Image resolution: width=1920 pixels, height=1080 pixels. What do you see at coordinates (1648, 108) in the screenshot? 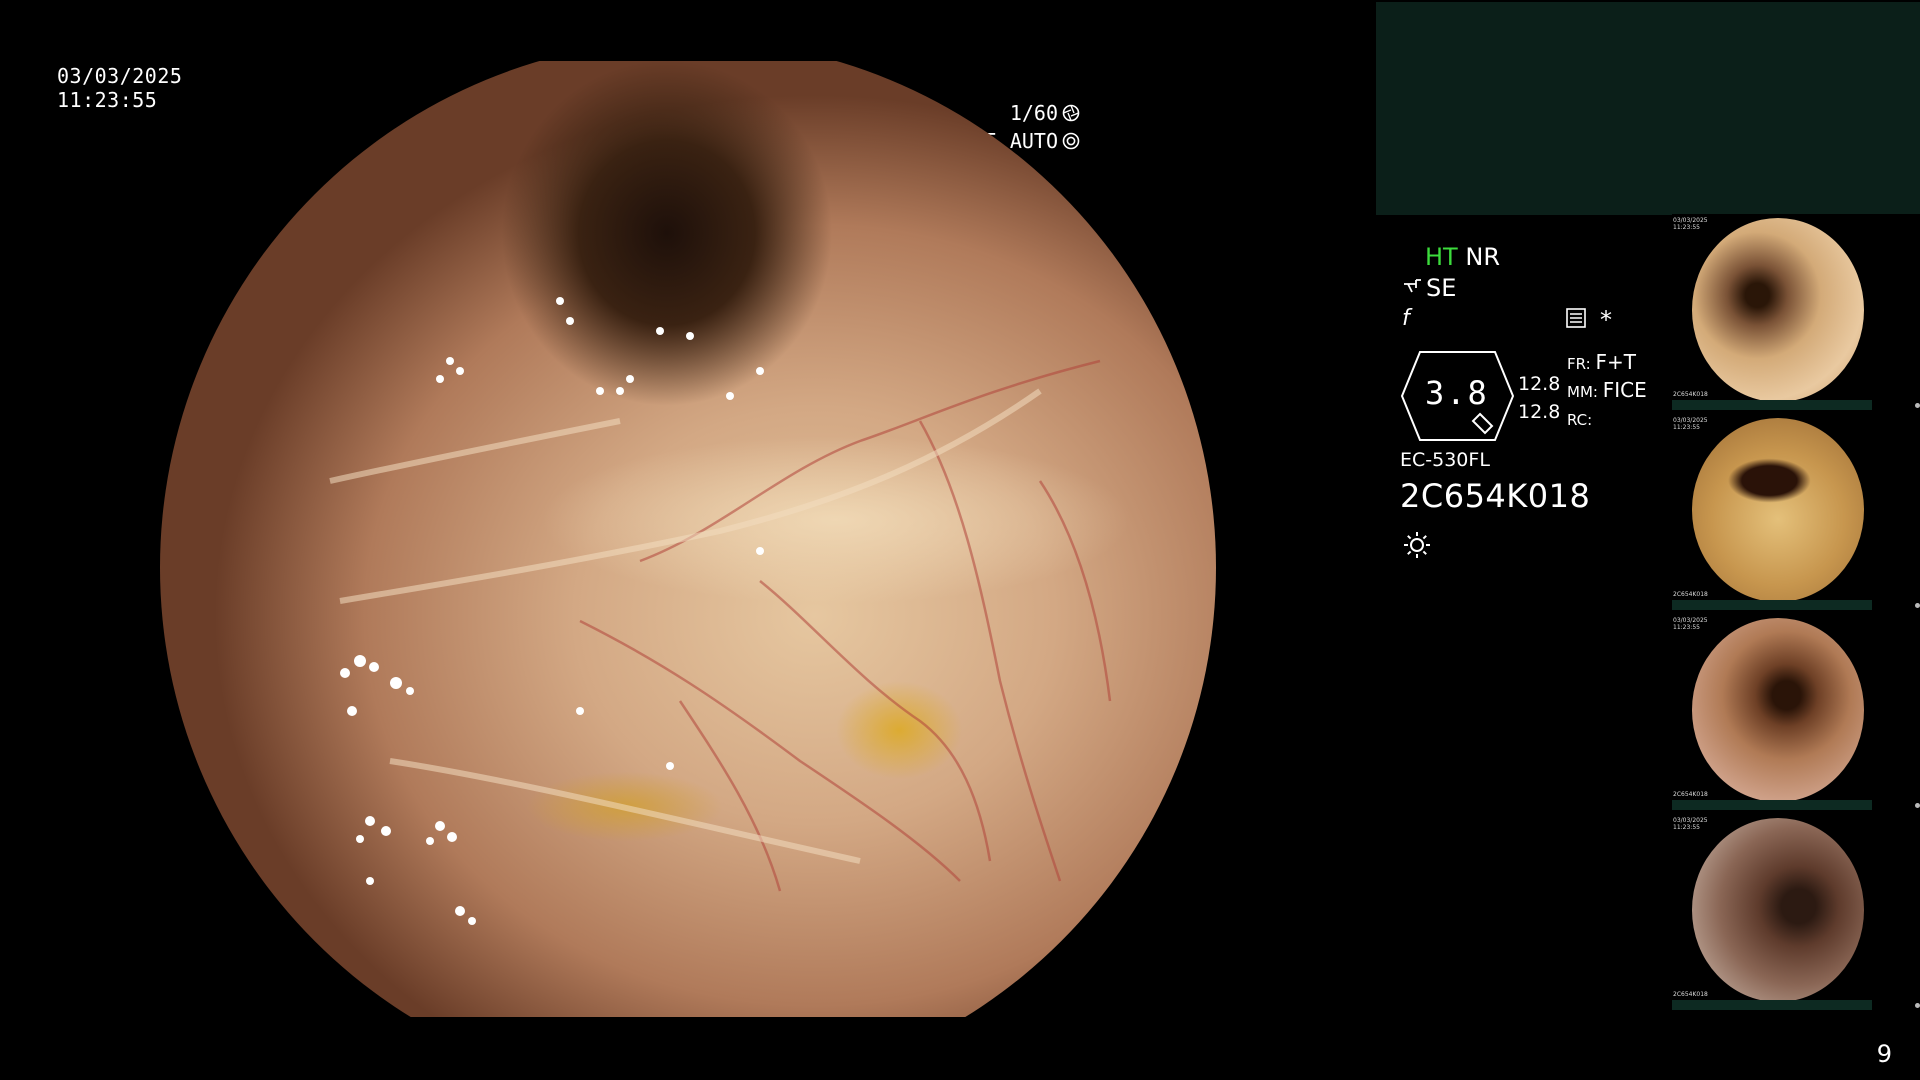
I see `patient-info-box` at bounding box center [1648, 108].